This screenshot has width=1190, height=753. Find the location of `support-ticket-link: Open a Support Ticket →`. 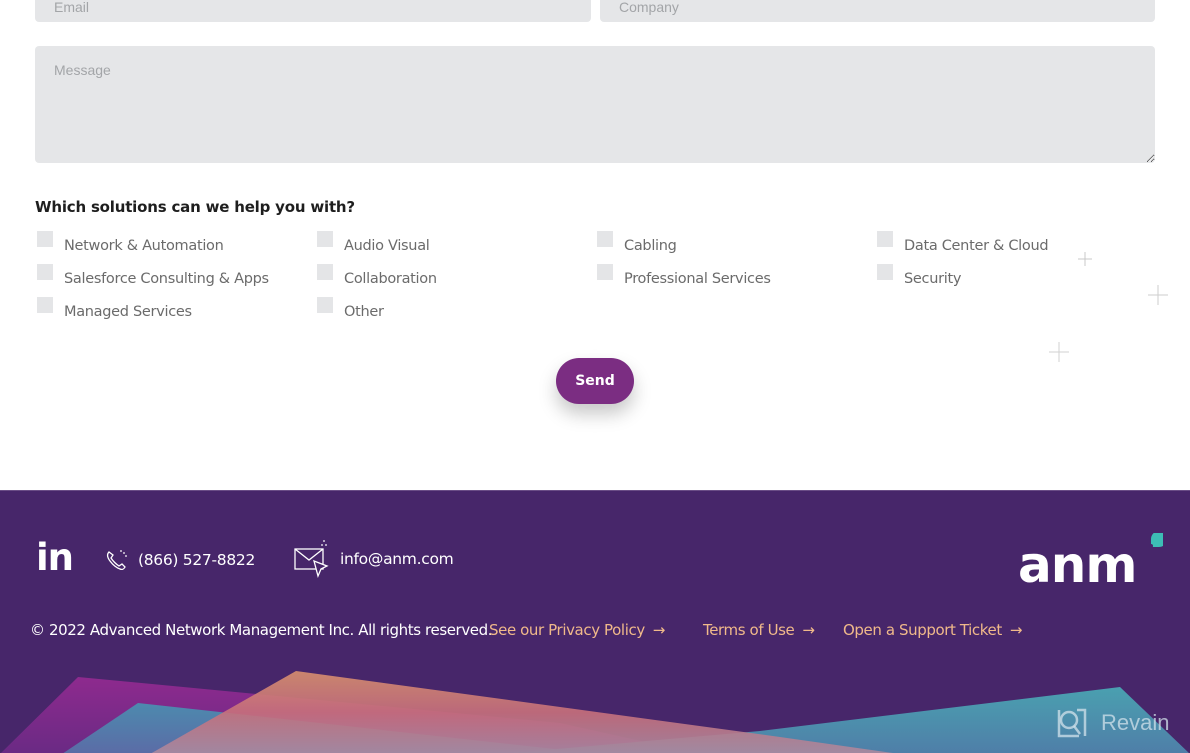

support-ticket-link: Open a Support Ticket → is located at coordinates (932, 630).